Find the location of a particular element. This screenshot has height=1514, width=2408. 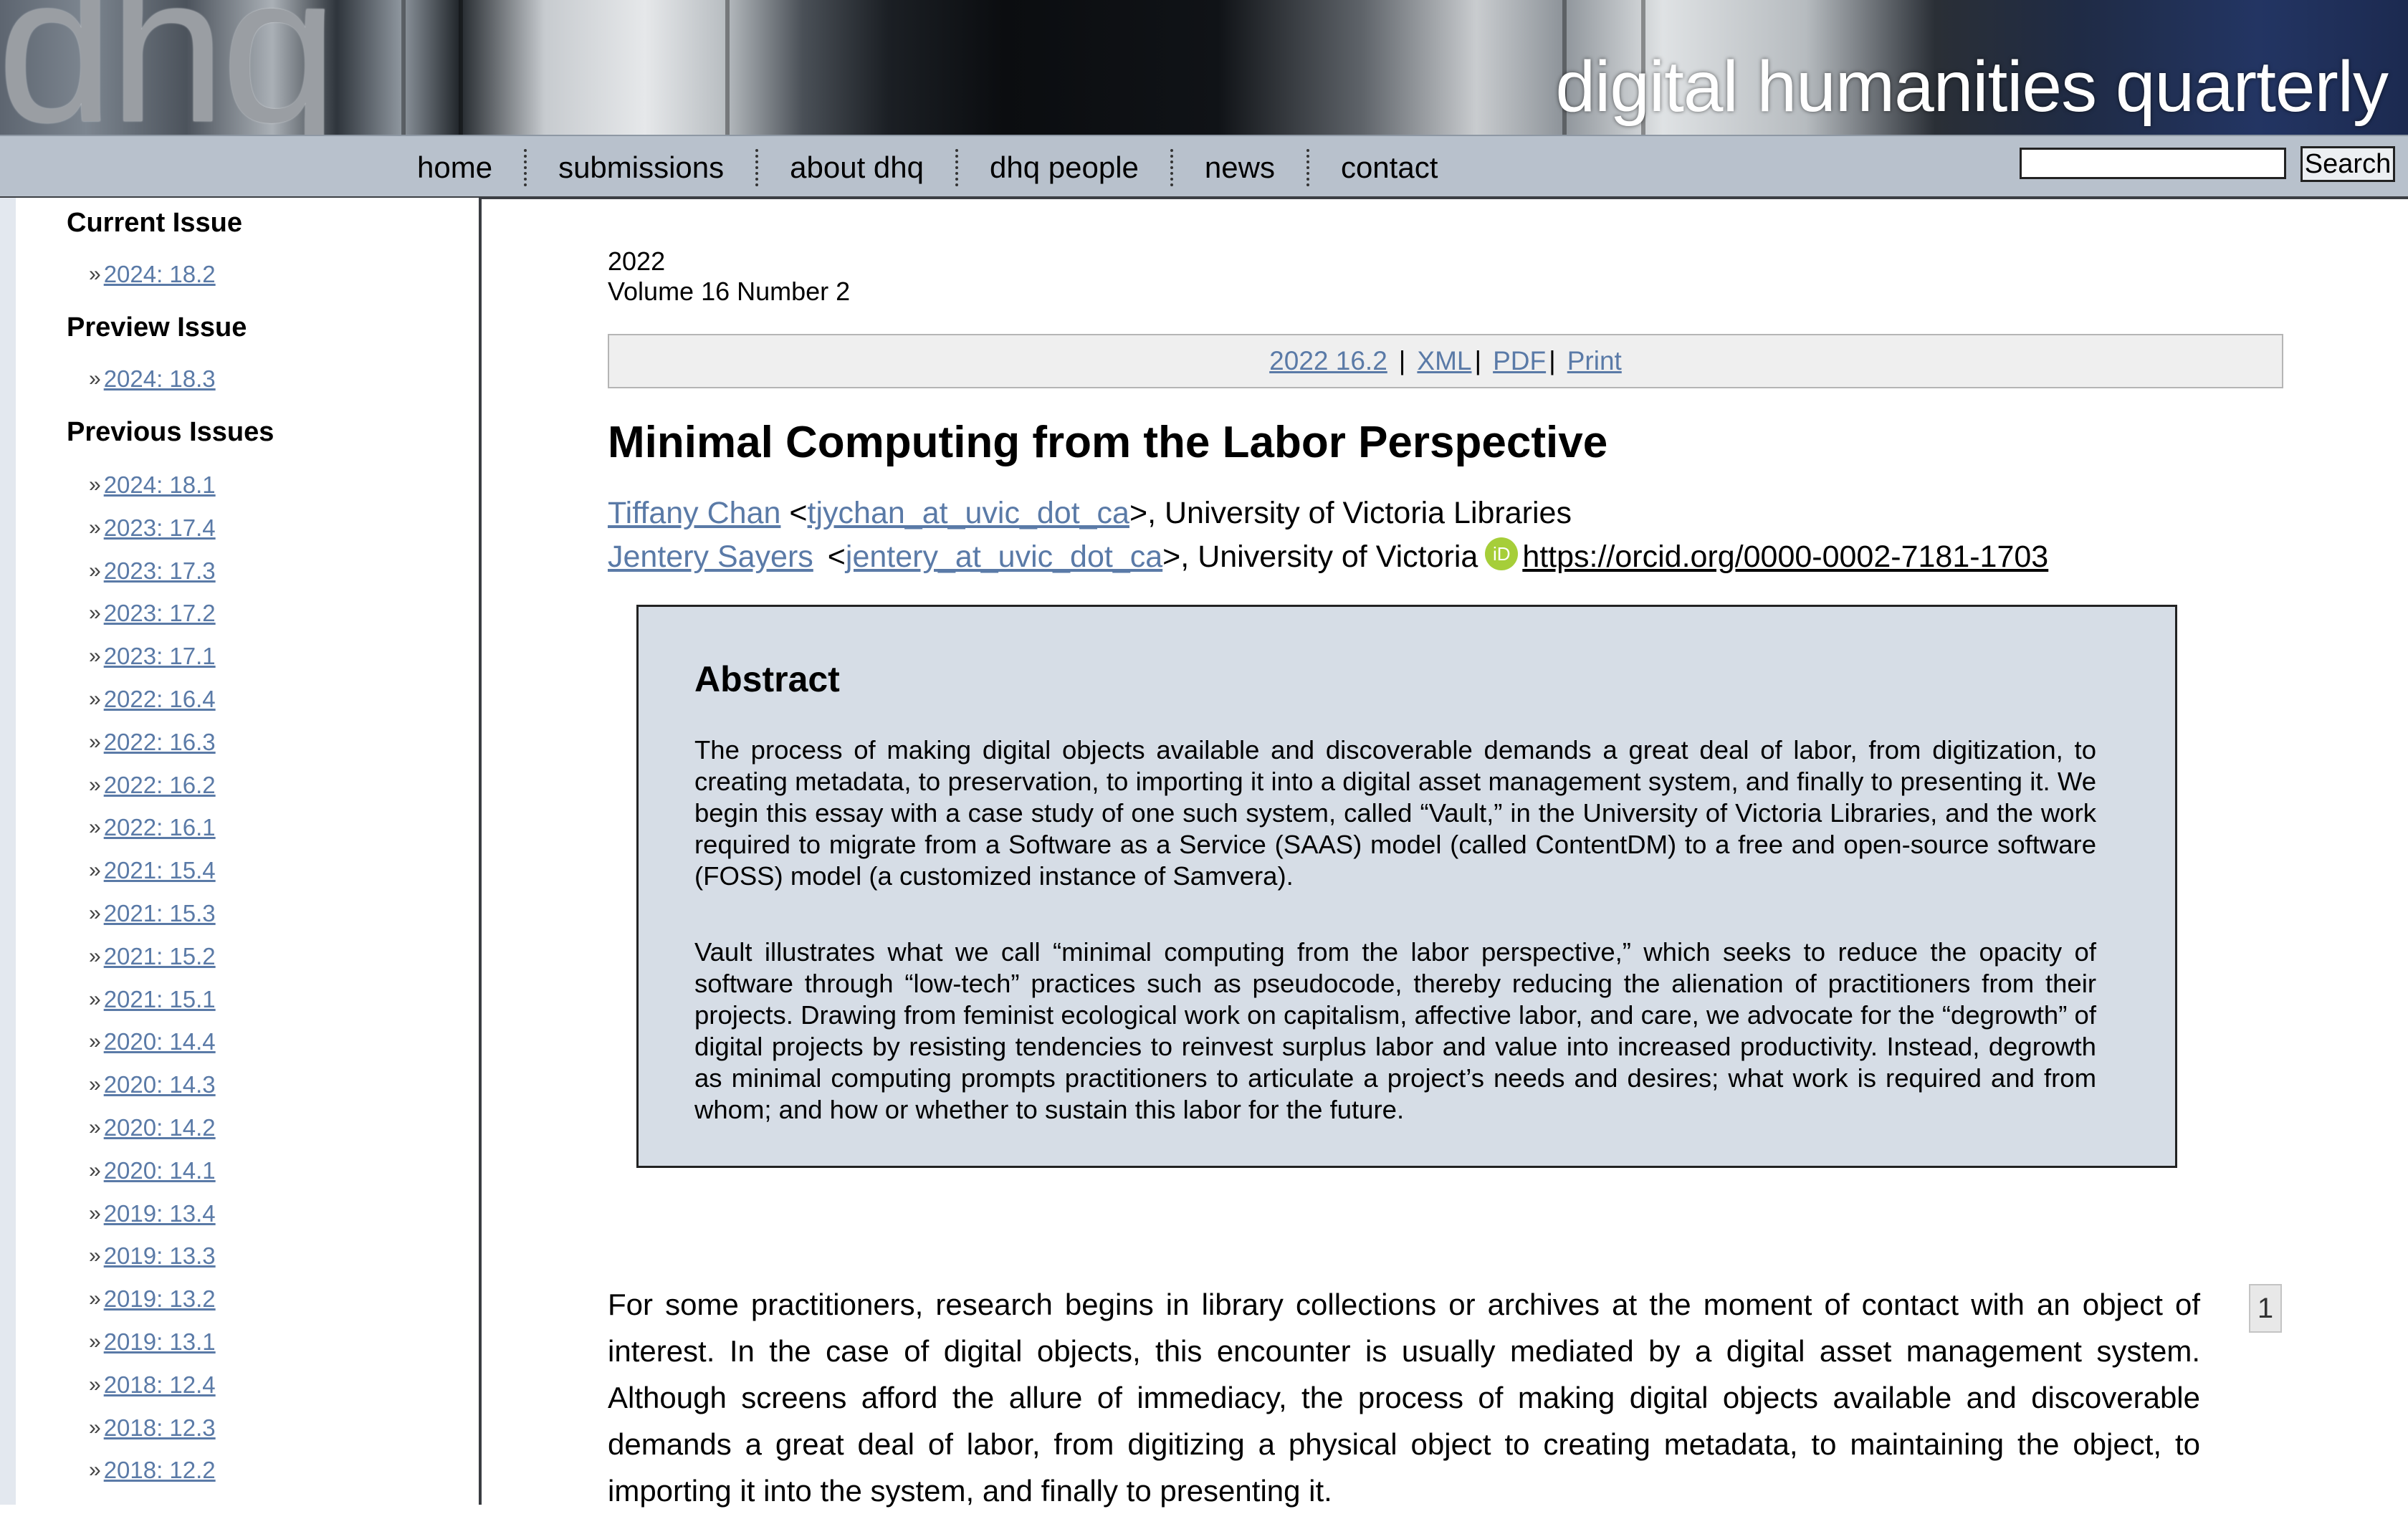

previous-issue-item: » 2018: 12.3 is located at coordinates (153, 1428).